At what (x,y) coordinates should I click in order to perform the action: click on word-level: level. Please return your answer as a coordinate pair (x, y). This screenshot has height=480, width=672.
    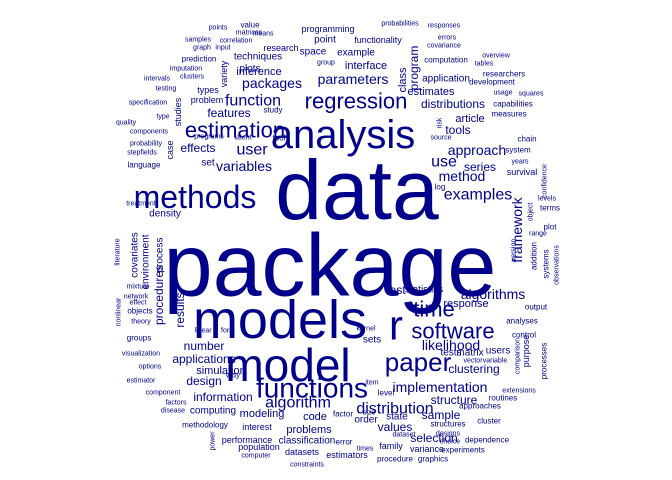
    Looking at the image, I should click on (386, 393).